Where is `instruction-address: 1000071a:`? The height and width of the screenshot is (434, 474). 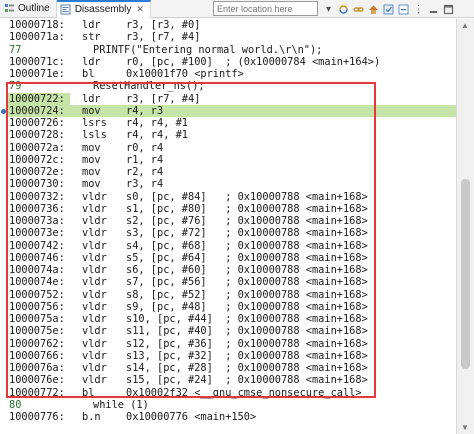
instruction-address: 1000071a: is located at coordinates (37, 37).